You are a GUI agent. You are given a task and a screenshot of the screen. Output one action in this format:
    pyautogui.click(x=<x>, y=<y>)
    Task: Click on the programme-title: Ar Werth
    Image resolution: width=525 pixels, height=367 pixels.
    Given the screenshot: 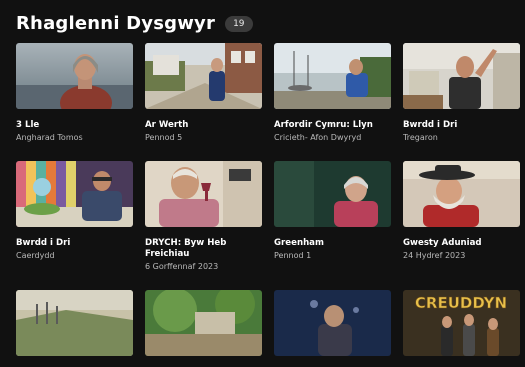 What is the action you would take?
    pyautogui.click(x=167, y=125)
    